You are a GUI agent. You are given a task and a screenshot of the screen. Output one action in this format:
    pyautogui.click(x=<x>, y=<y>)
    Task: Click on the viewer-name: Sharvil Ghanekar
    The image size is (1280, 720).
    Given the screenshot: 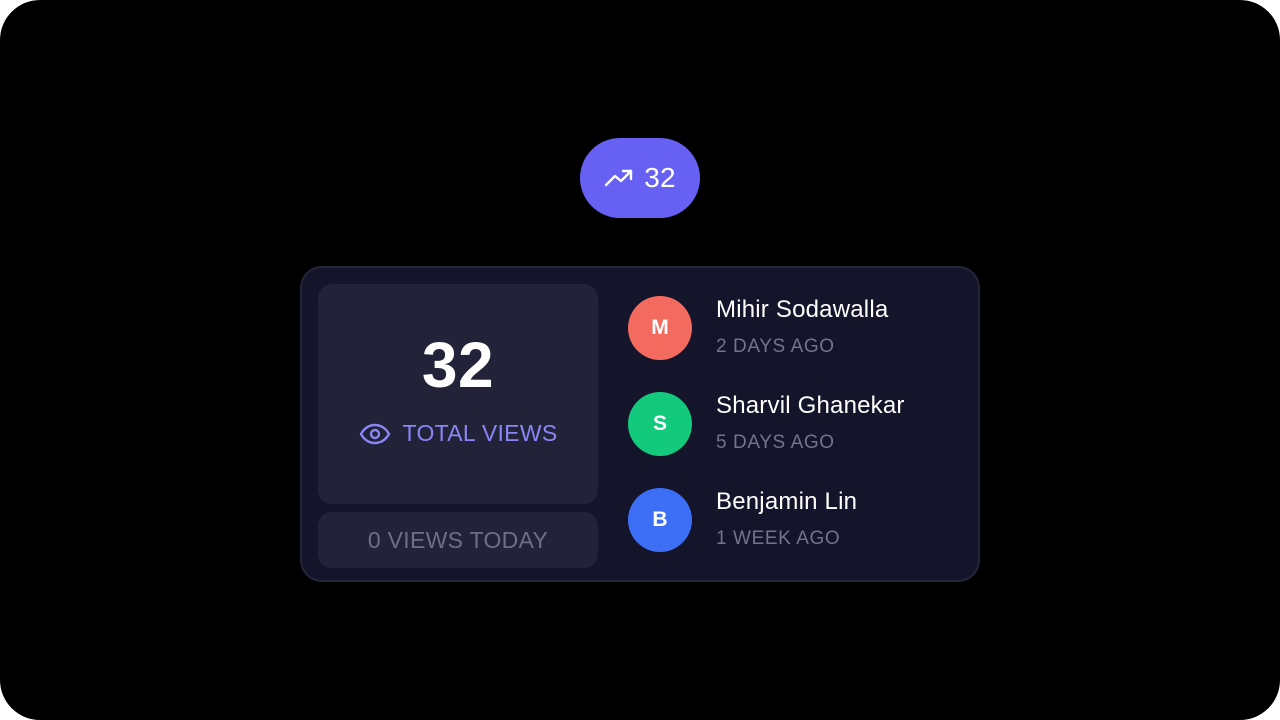 What is the action you would take?
    pyautogui.click(x=810, y=405)
    